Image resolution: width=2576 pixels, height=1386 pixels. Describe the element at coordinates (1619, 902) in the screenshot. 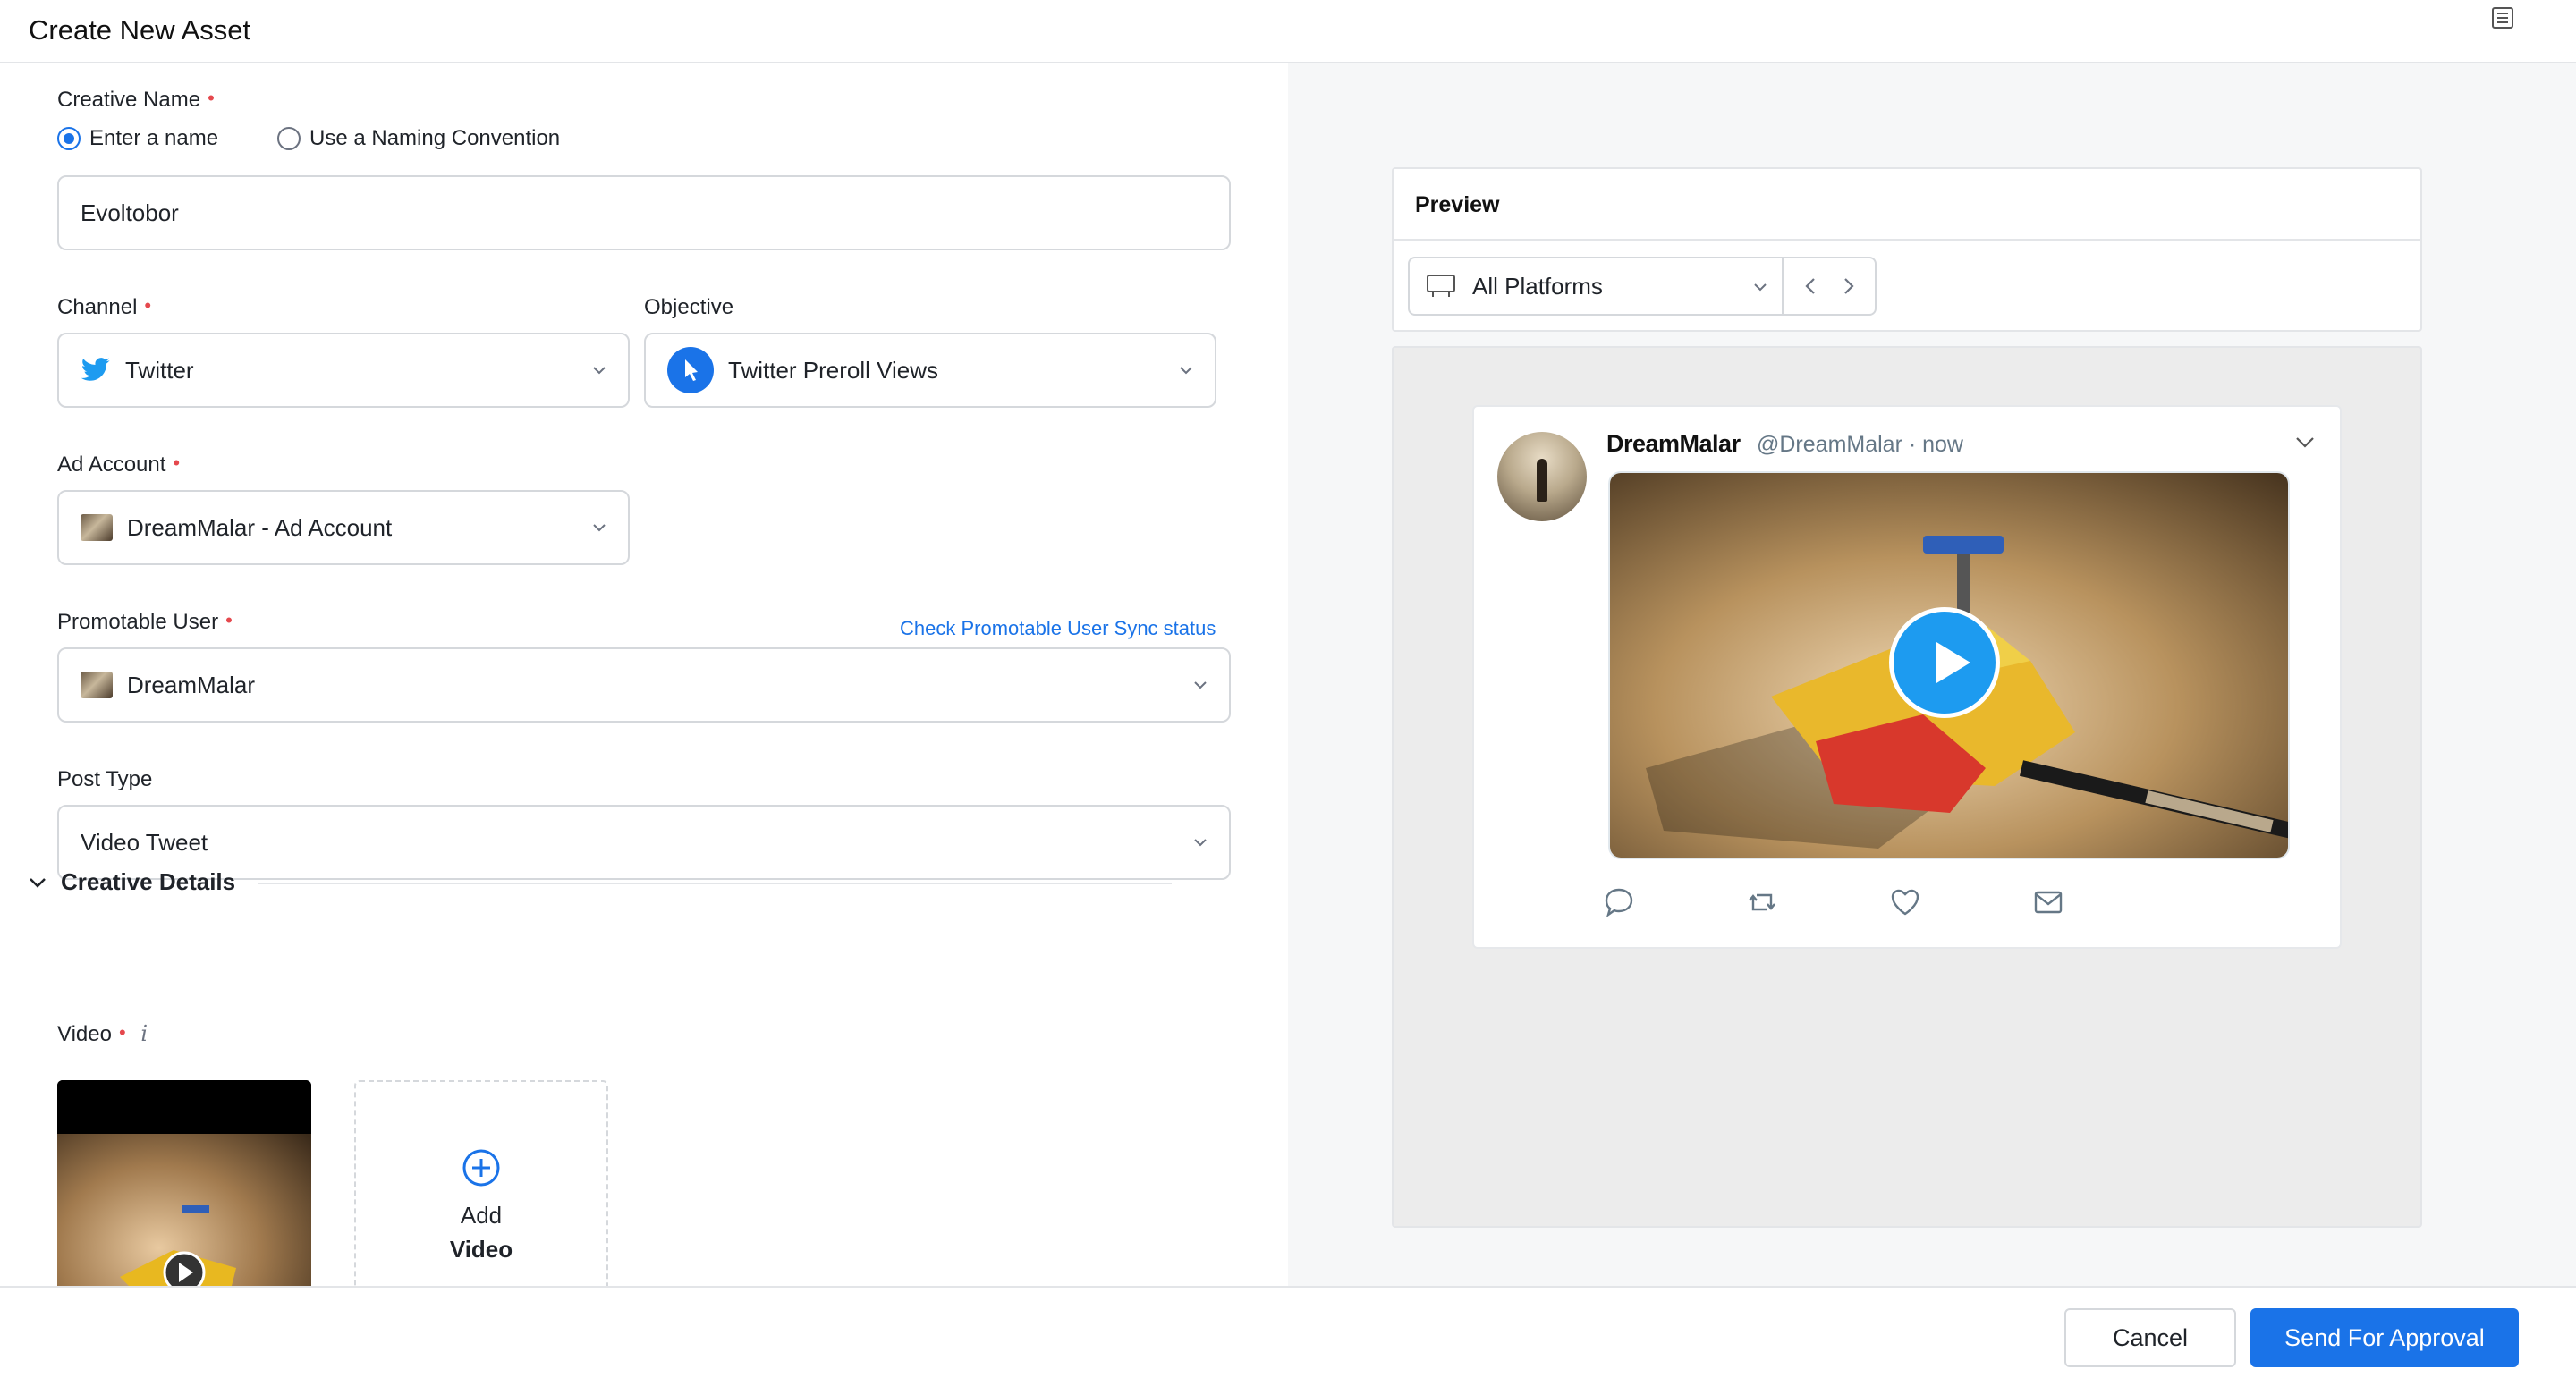

I see `reply-icon` at that location.